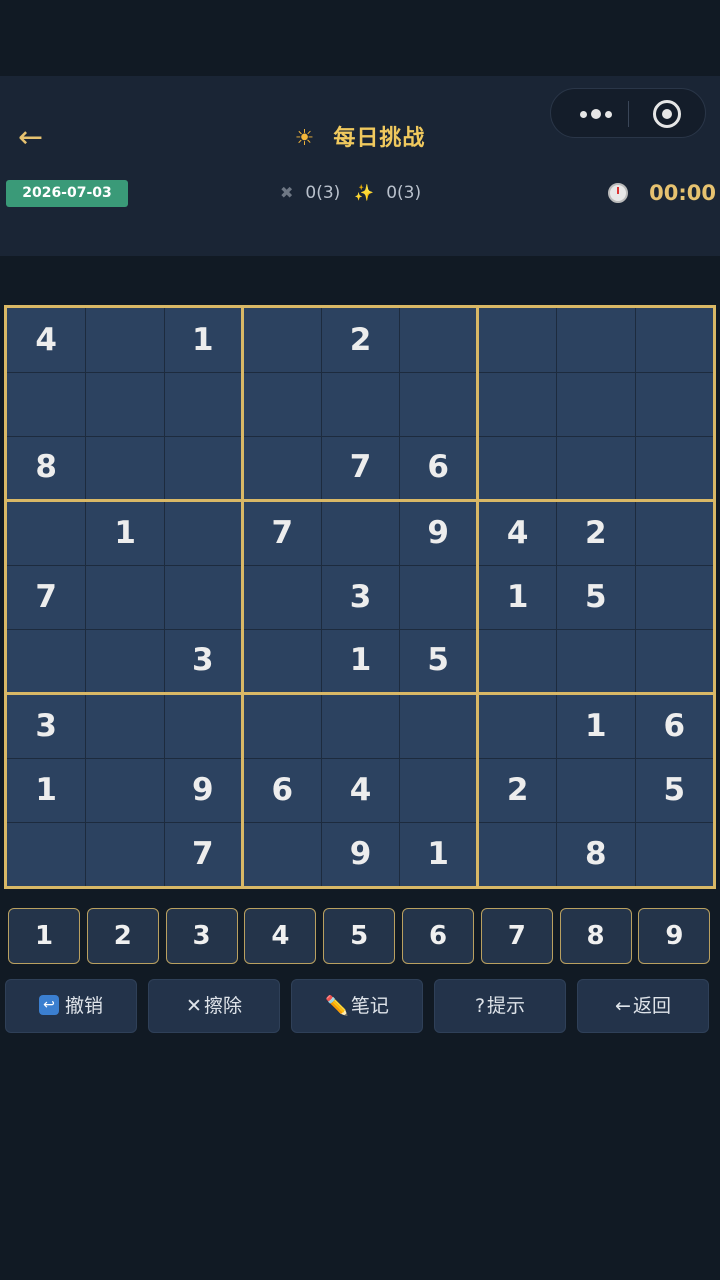  Describe the element at coordinates (201, 936) in the screenshot. I see `number-button-3: 3` at that location.